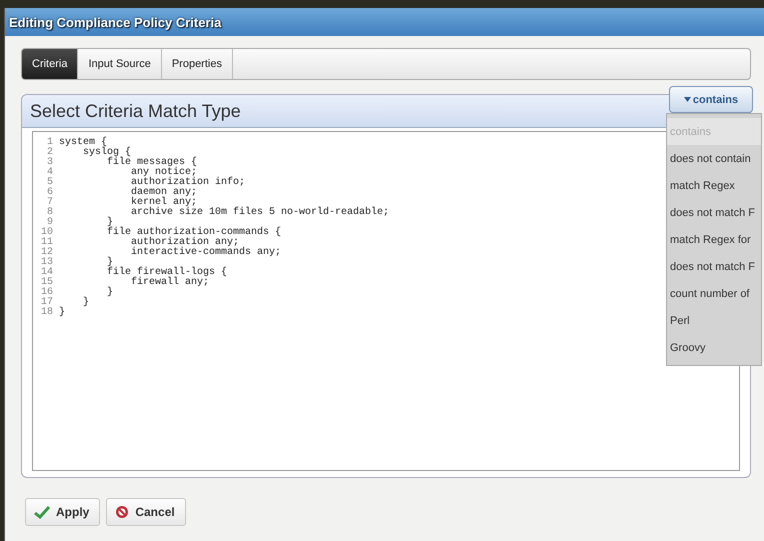 The height and width of the screenshot is (541, 764). What do you see at coordinates (46, 273) in the screenshot?
I see `line-number: 14` at bounding box center [46, 273].